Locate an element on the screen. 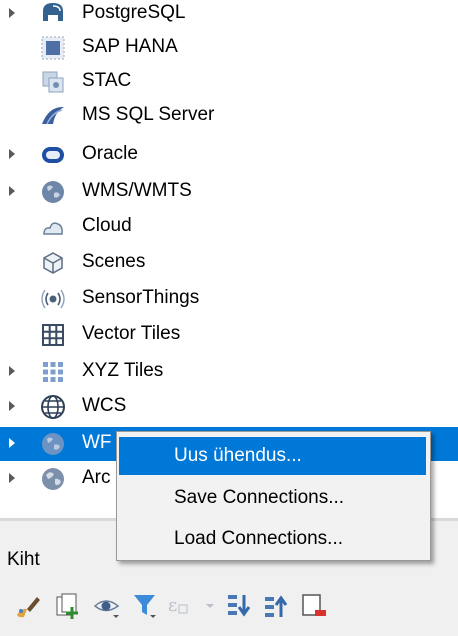 Image resolution: width=458 pixels, height=636 pixels. tree-item-label: SensorThings is located at coordinates (141, 297).